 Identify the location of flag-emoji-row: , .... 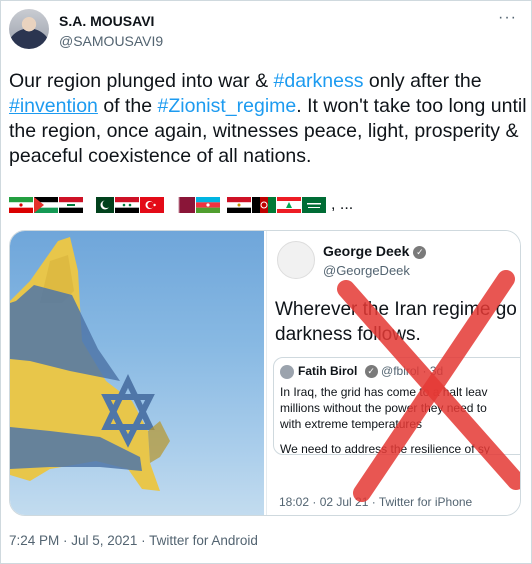
(181, 205).